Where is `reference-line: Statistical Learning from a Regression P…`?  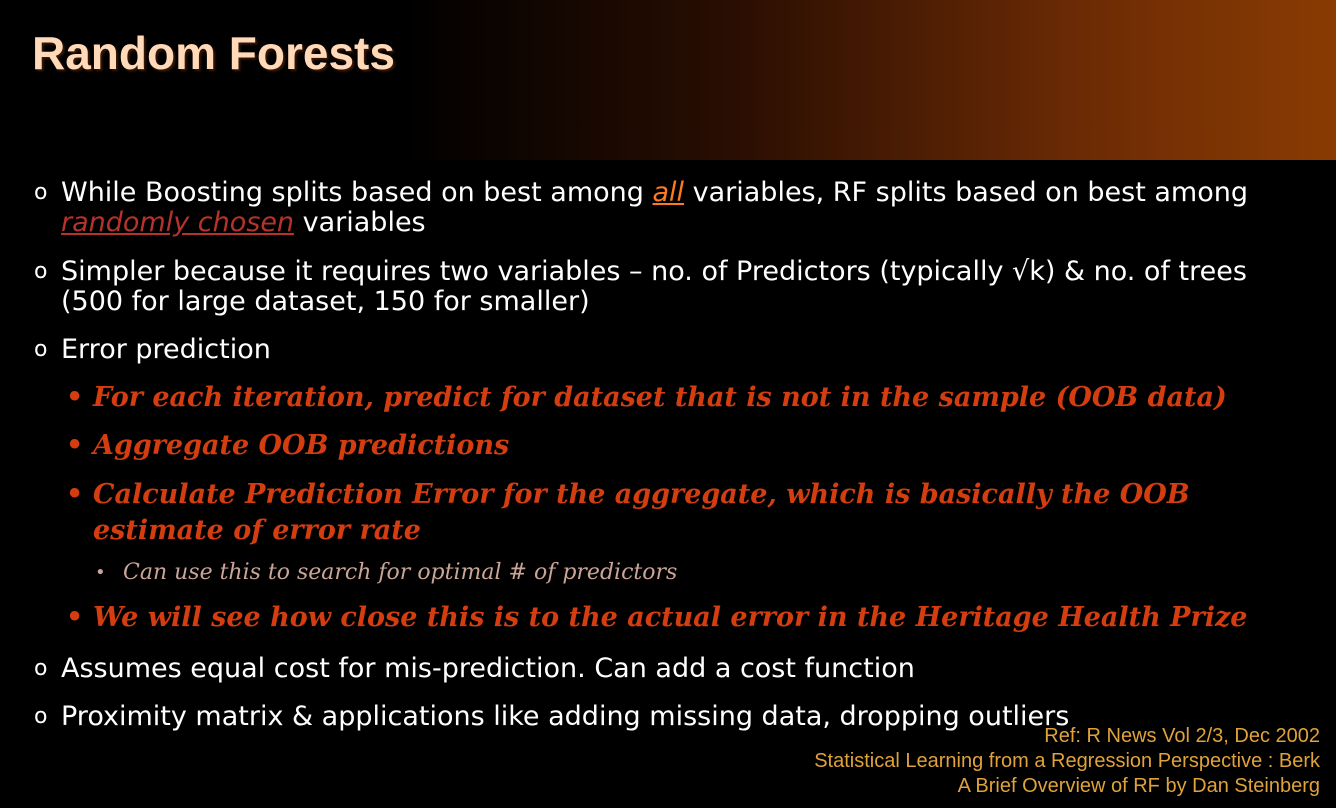 reference-line: Statistical Learning from a Regression P… is located at coordinates (1067, 761).